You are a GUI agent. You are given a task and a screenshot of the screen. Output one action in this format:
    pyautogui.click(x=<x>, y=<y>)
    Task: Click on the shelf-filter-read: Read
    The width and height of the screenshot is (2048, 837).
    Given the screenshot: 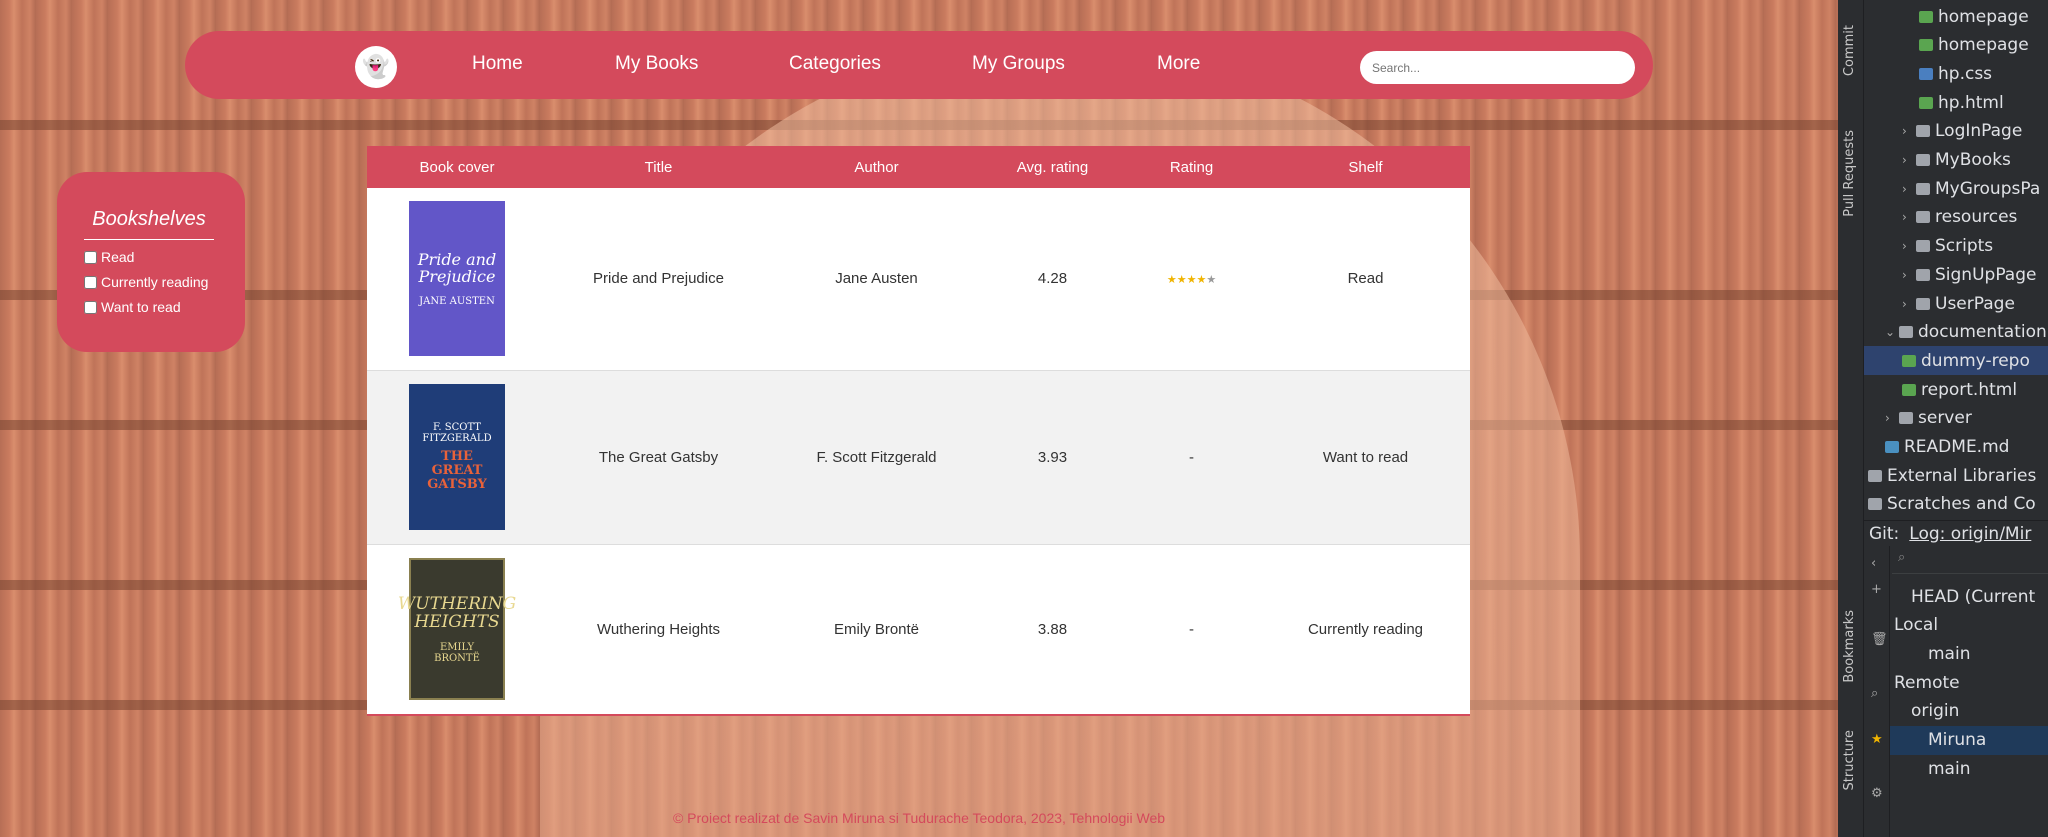 What is the action you would take?
    pyautogui.click(x=164, y=257)
    